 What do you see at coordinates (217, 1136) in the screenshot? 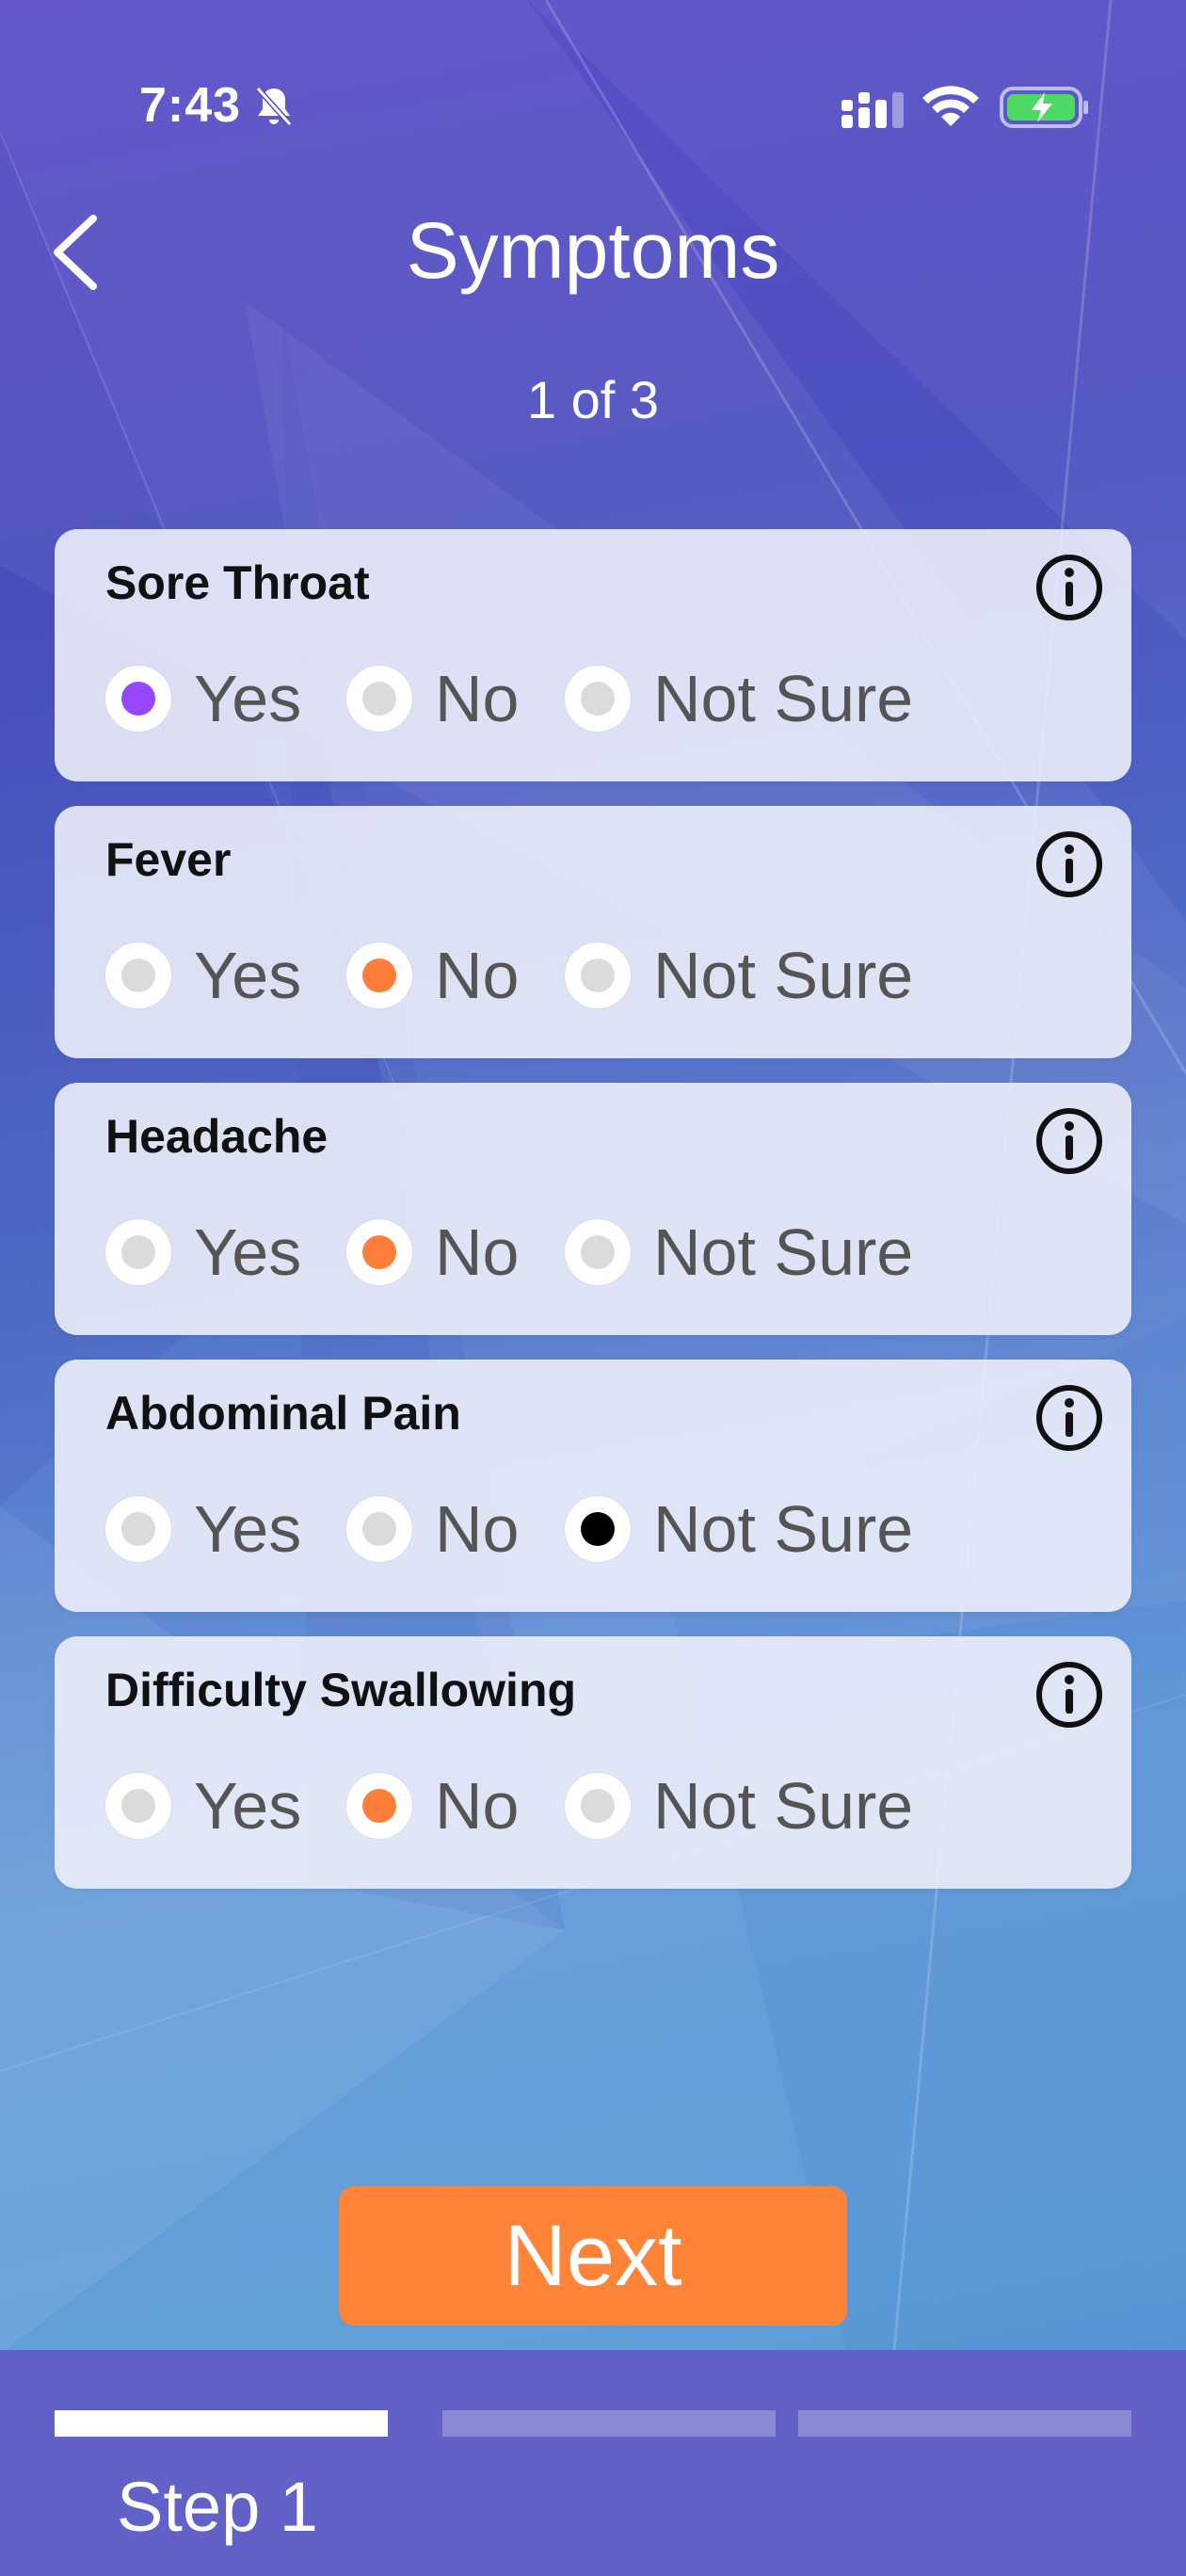
I see `symptom-title: Headache` at bounding box center [217, 1136].